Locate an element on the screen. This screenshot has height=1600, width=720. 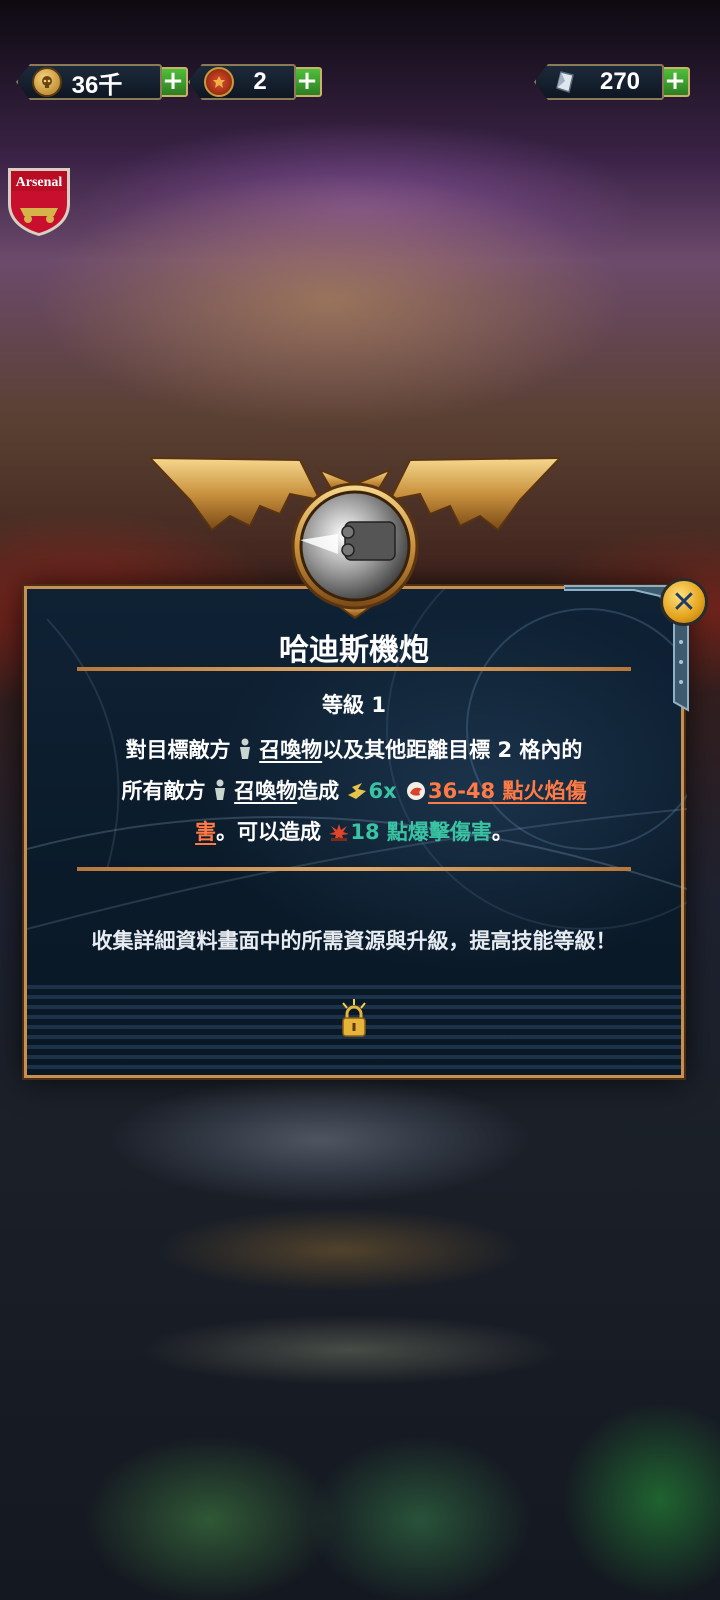
blast-icon is located at coordinates (339, 835).